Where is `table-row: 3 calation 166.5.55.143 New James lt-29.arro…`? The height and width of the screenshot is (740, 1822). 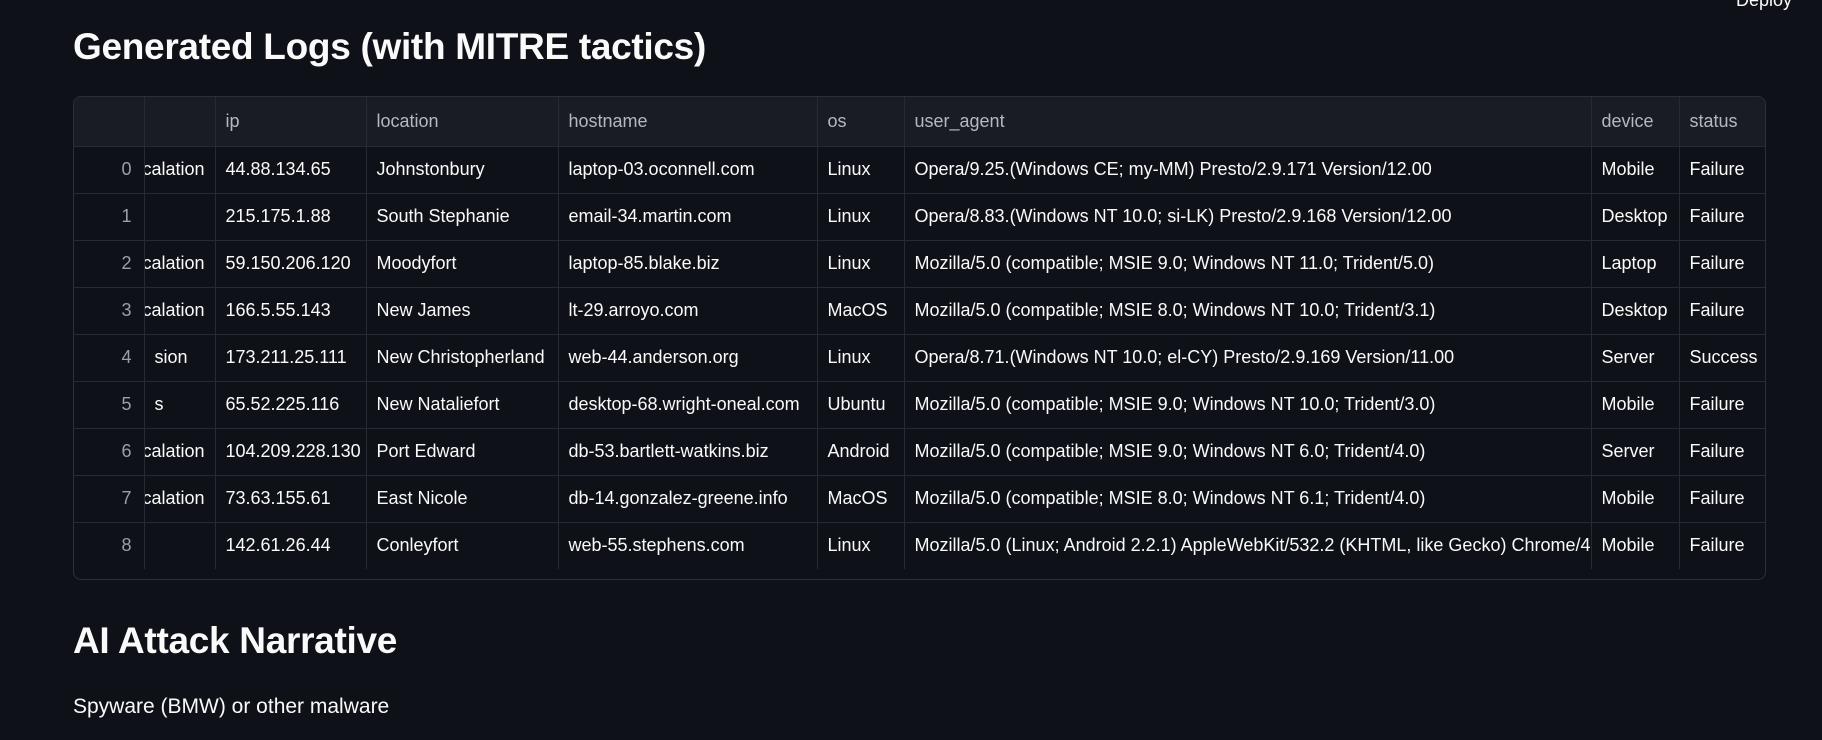
table-row: 3 calation 166.5.55.143 New James lt-29.arro… is located at coordinates (919, 311).